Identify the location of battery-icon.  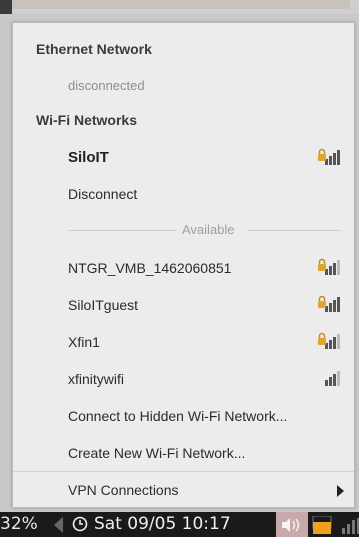
(322, 525).